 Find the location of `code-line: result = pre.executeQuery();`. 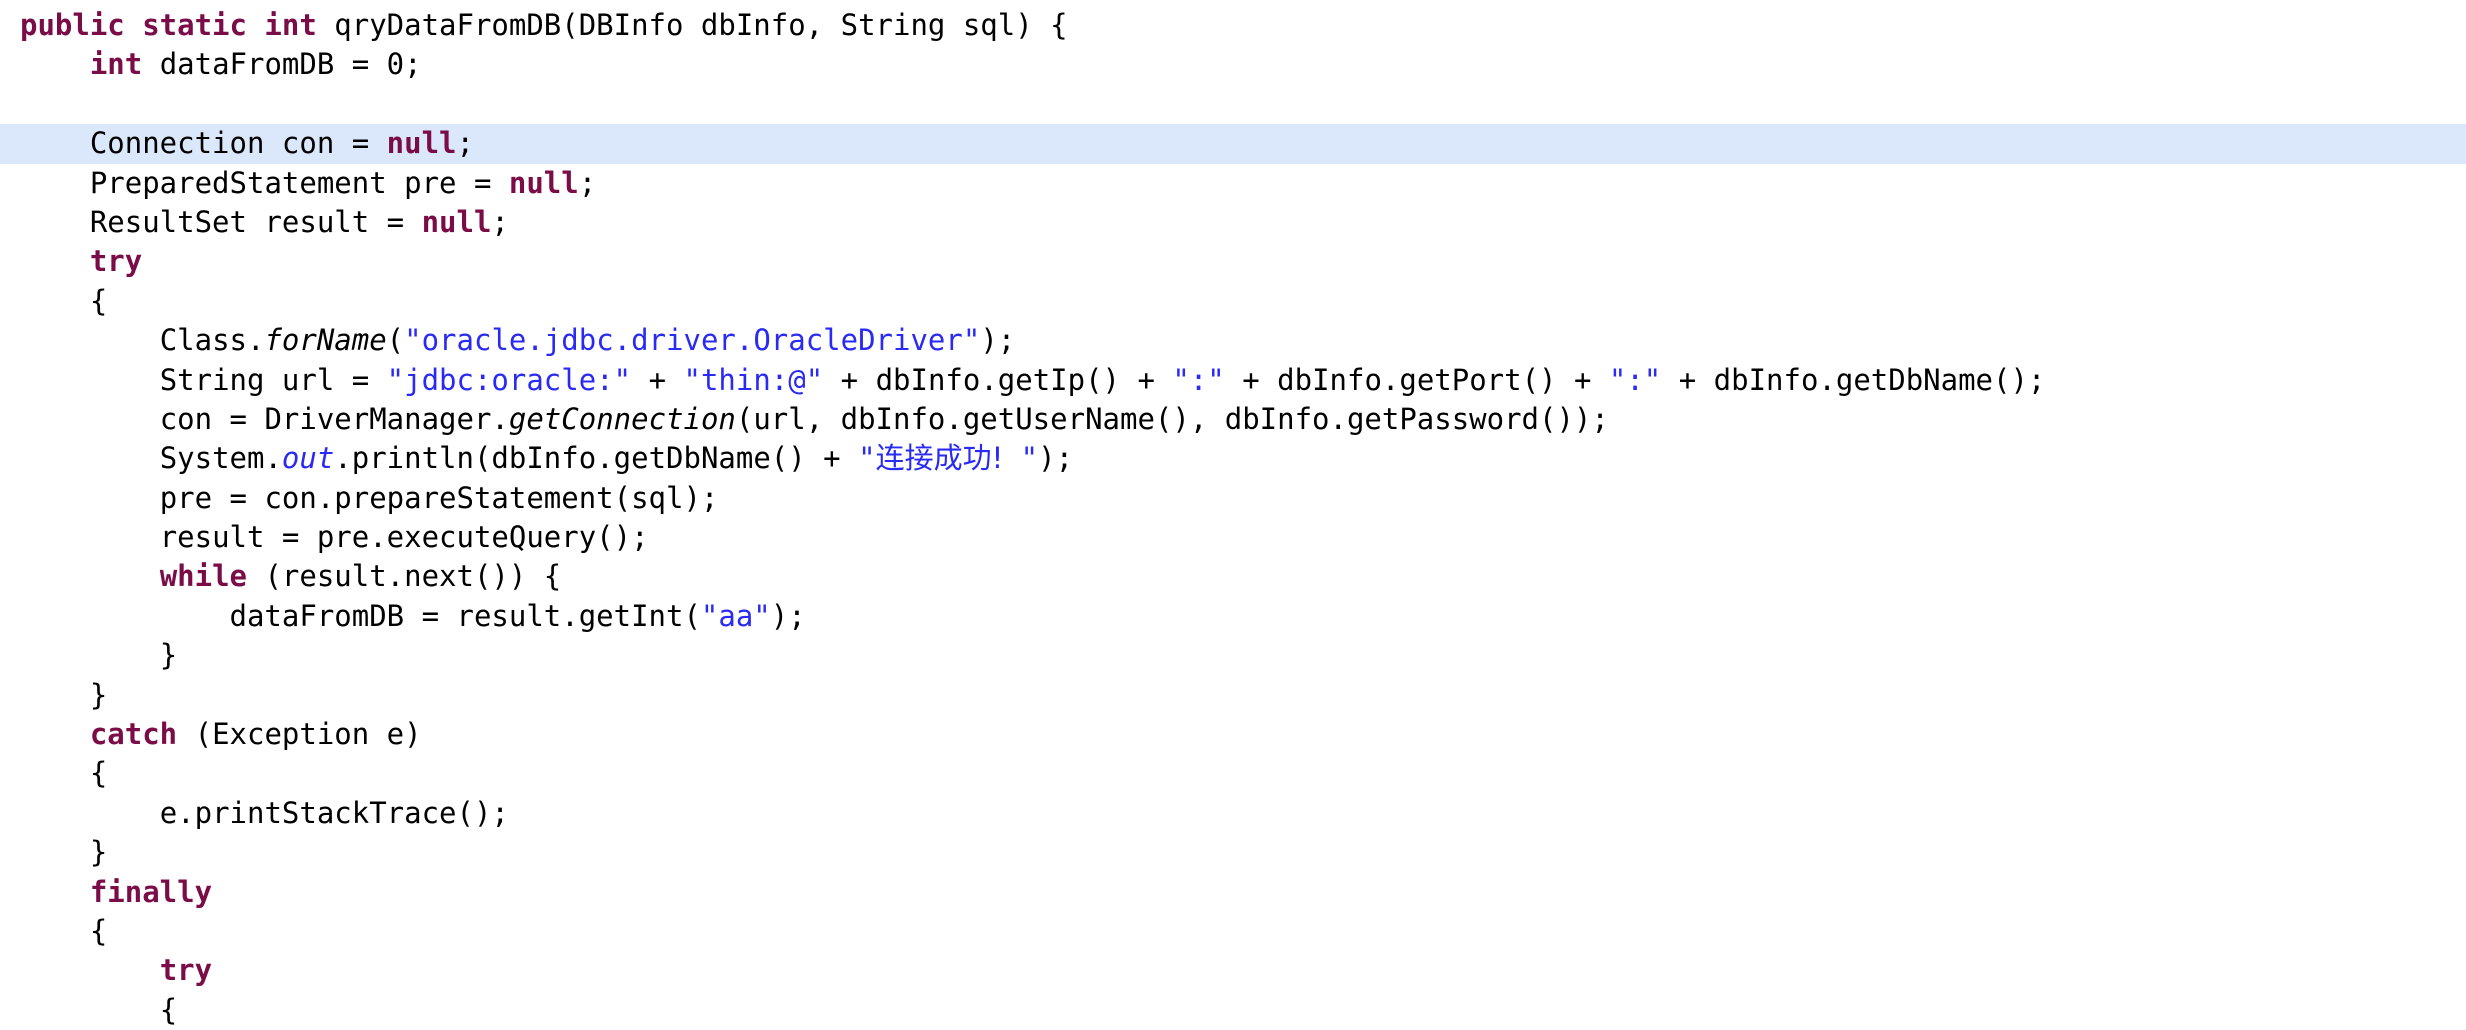

code-line: result = pre.executeQuery(); is located at coordinates (1233, 537).